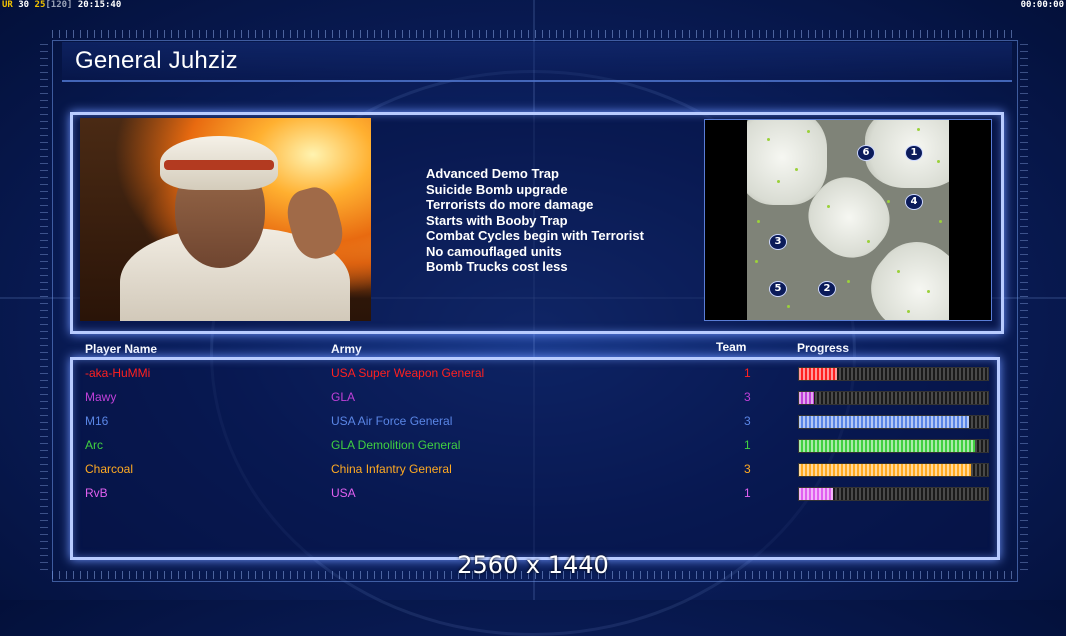 The height and width of the screenshot is (636, 1066). What do you see at coordinates (497, 220) in the screenshot?
I see `trait-item: Starts with Booby Trap` at bounding box center [497, 220].